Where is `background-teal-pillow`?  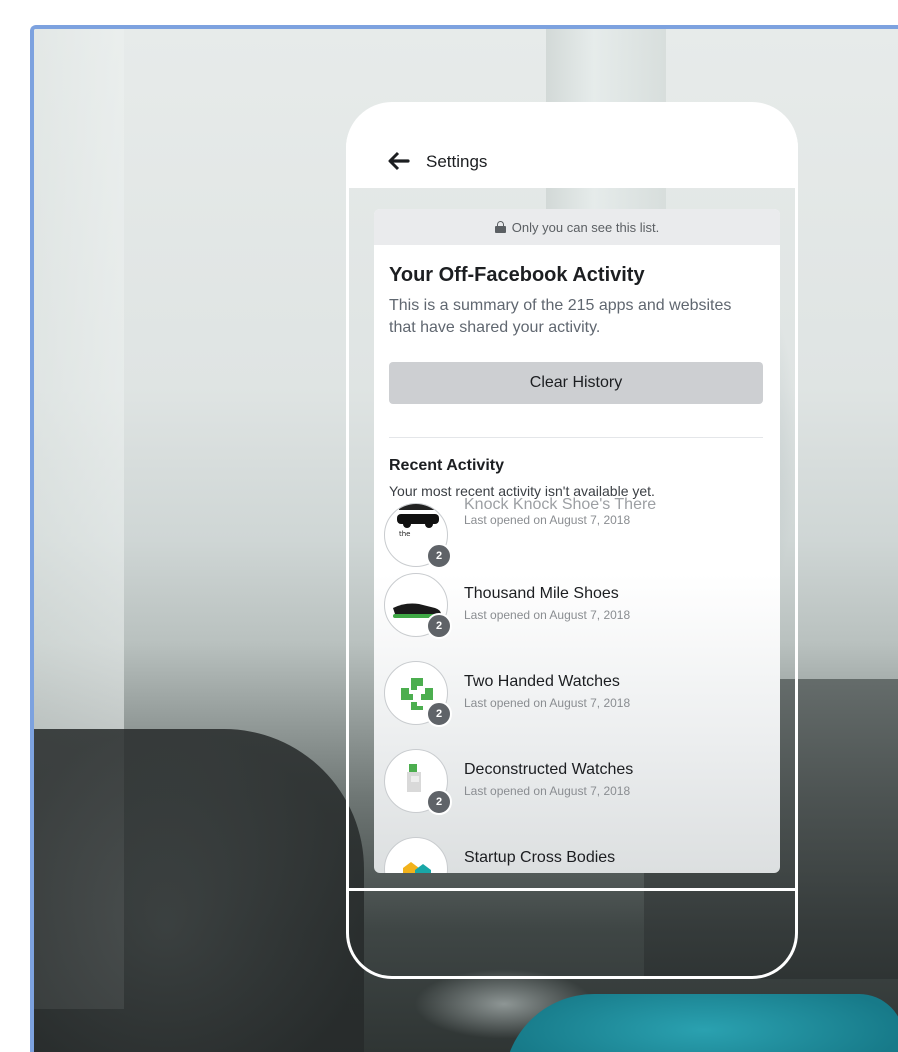 background-teal-pillow is located at coordinates (701, 1023).